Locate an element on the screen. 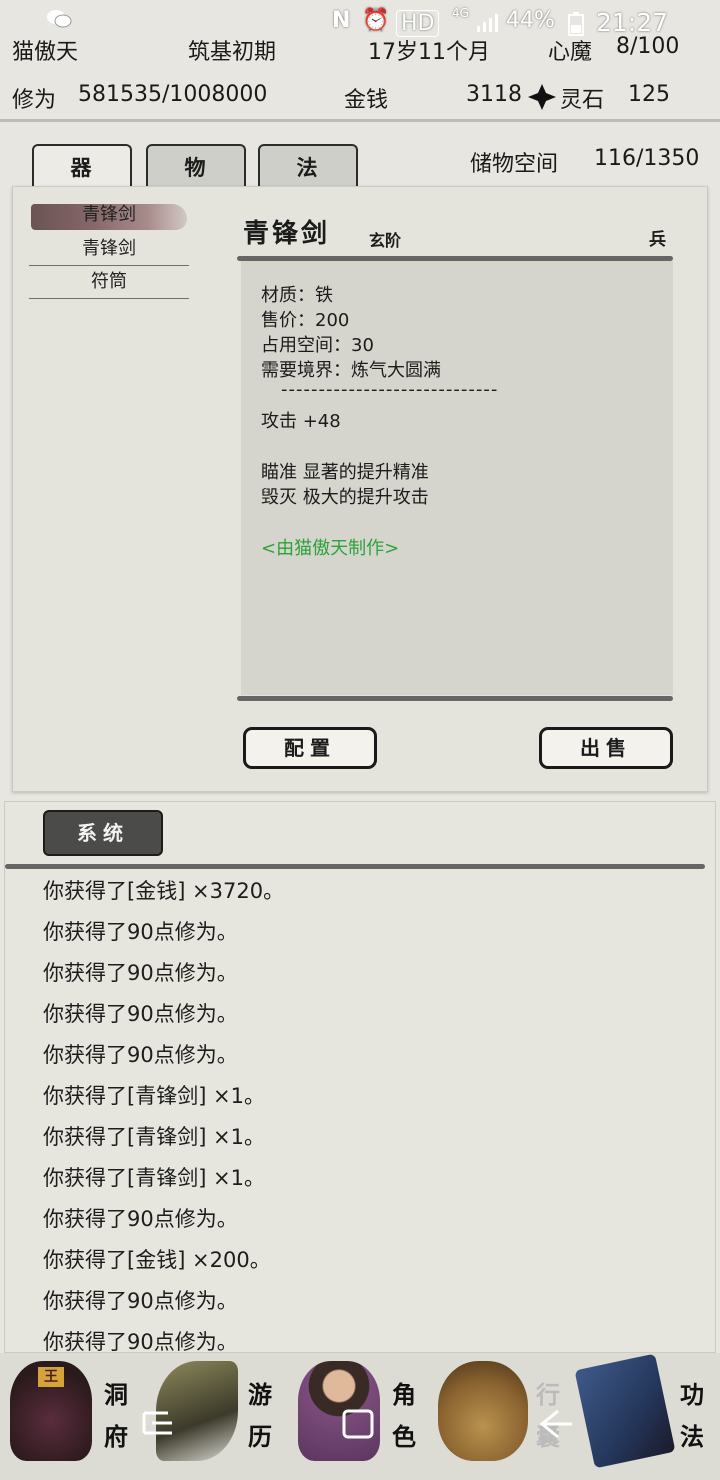 The height and width of the screenshot is (1480, 720). list-item-selected: 青锋剑 is located at coordinates (109, 215).